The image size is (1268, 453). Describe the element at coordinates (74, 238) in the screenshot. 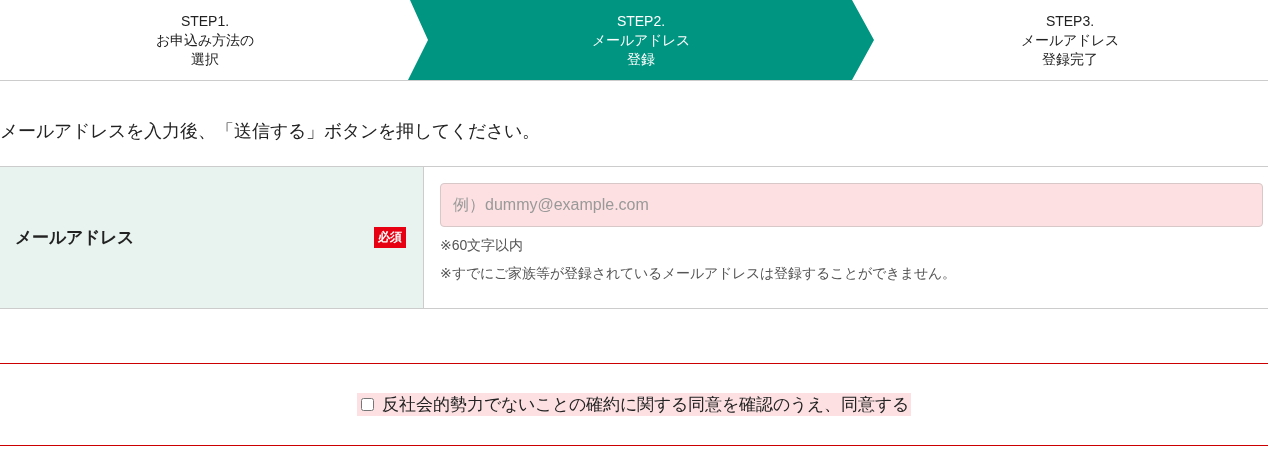

I see `field-label: メールアドレス` at that location.